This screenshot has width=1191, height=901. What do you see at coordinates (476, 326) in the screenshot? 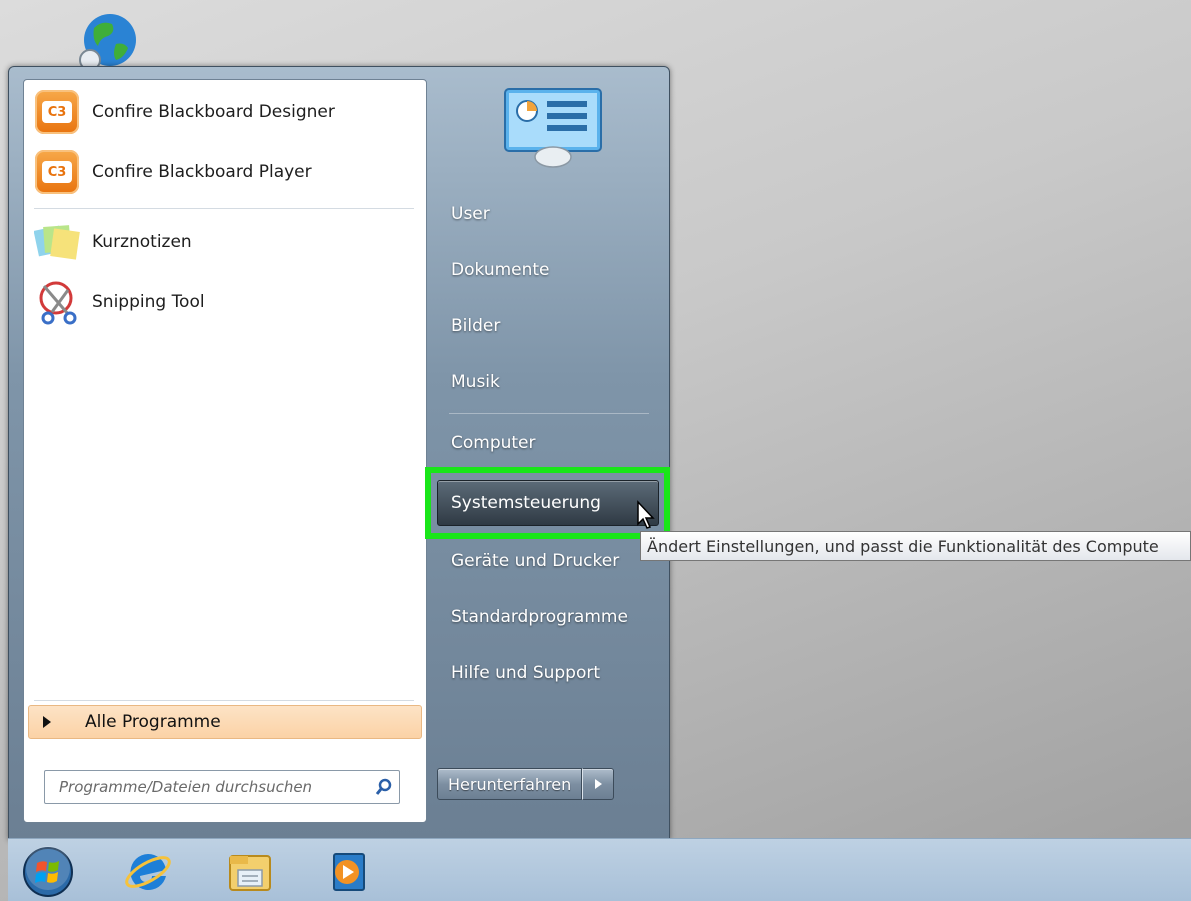
I see `places-label: Bilder` at bounding box center [476, 326].